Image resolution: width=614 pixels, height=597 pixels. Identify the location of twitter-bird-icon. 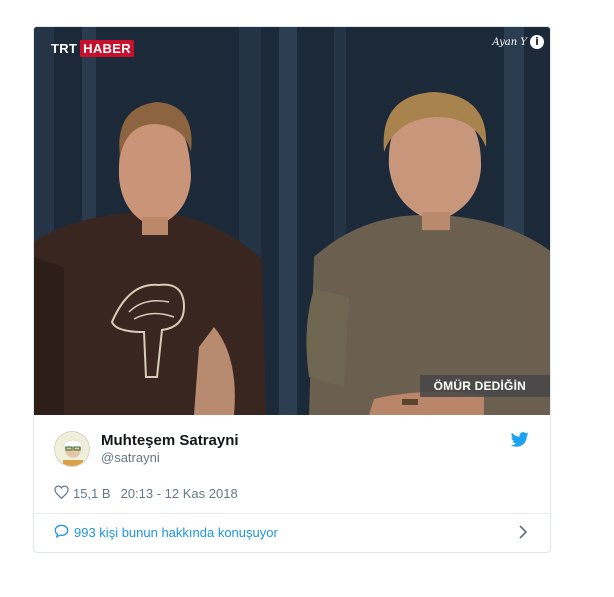
(519, 442).